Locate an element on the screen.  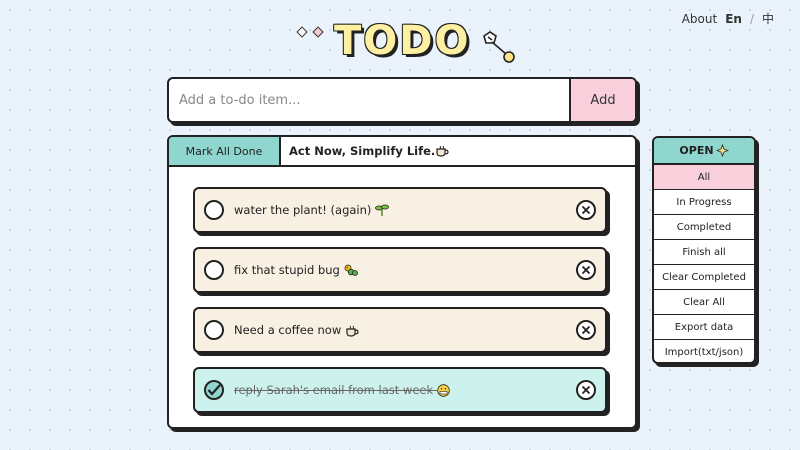
mark-all-done-button: Mark All Done is located at coordinates (225, 151).